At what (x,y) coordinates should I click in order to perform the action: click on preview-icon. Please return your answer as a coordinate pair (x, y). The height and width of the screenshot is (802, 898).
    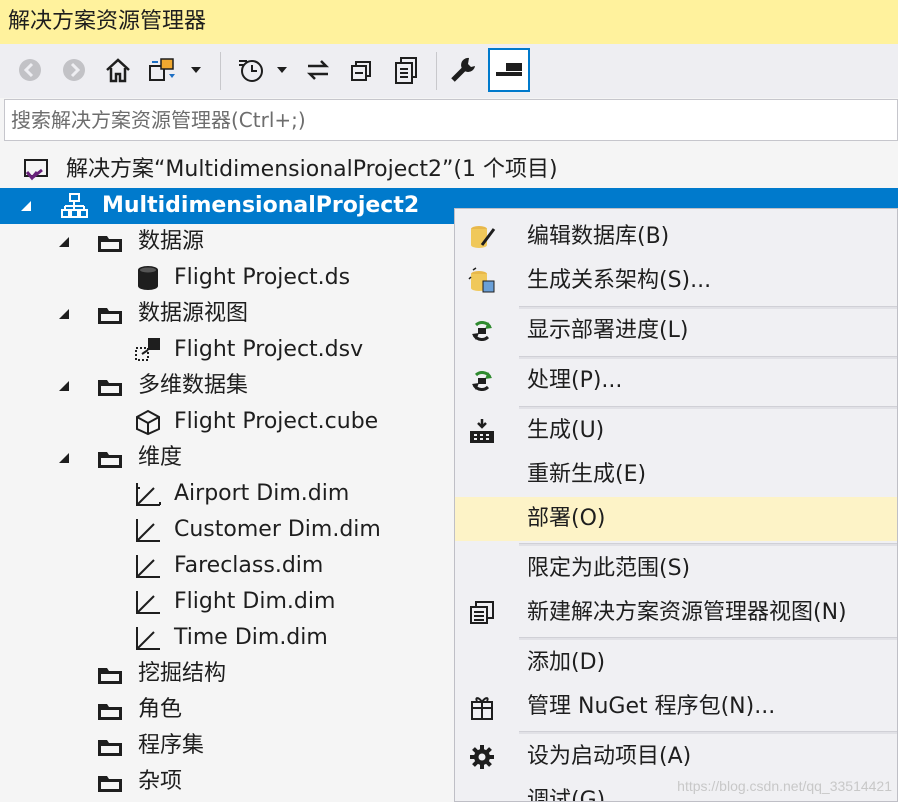
    Looking at the image, I should click on (509, 69).